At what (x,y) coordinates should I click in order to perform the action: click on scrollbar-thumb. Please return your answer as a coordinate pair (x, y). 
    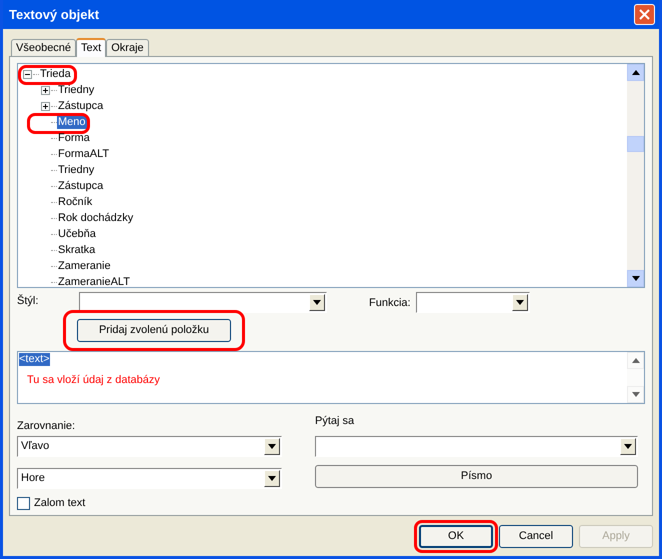
    Looking at the image, I should click on (635, 144).